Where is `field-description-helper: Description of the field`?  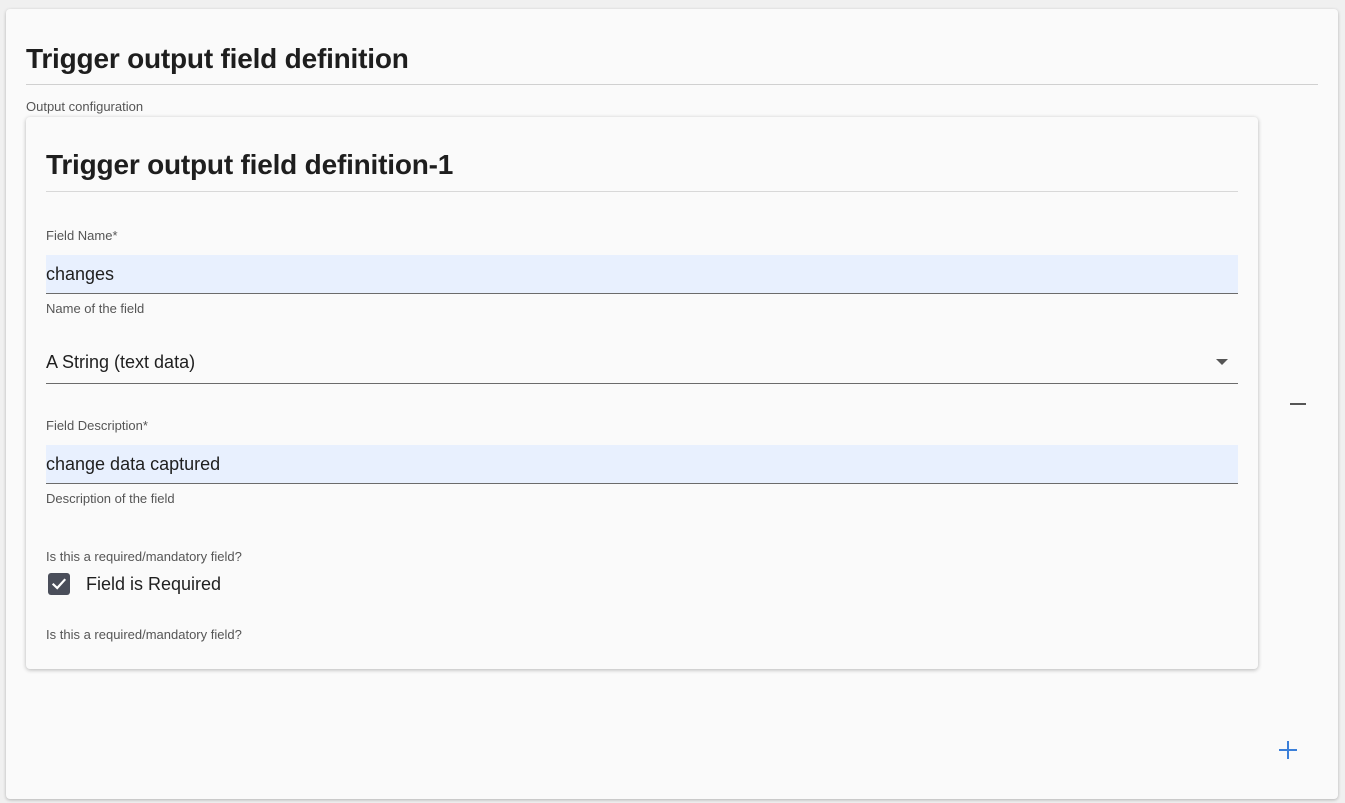 field-description-helper: Description of the field is located at coordinates (110, 498).